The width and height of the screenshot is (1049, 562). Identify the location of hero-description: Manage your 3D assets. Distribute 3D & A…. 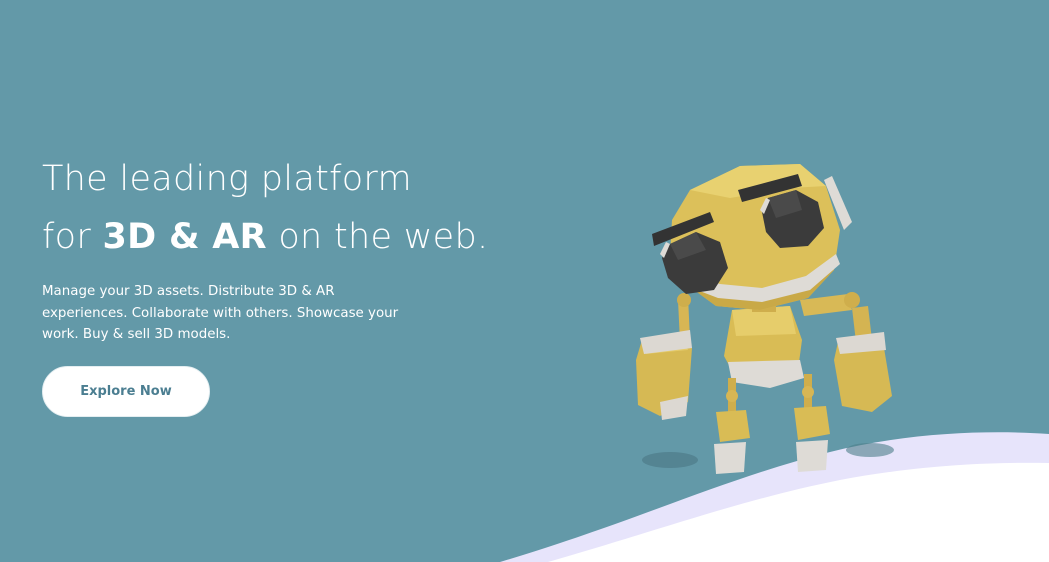
(220, 313).